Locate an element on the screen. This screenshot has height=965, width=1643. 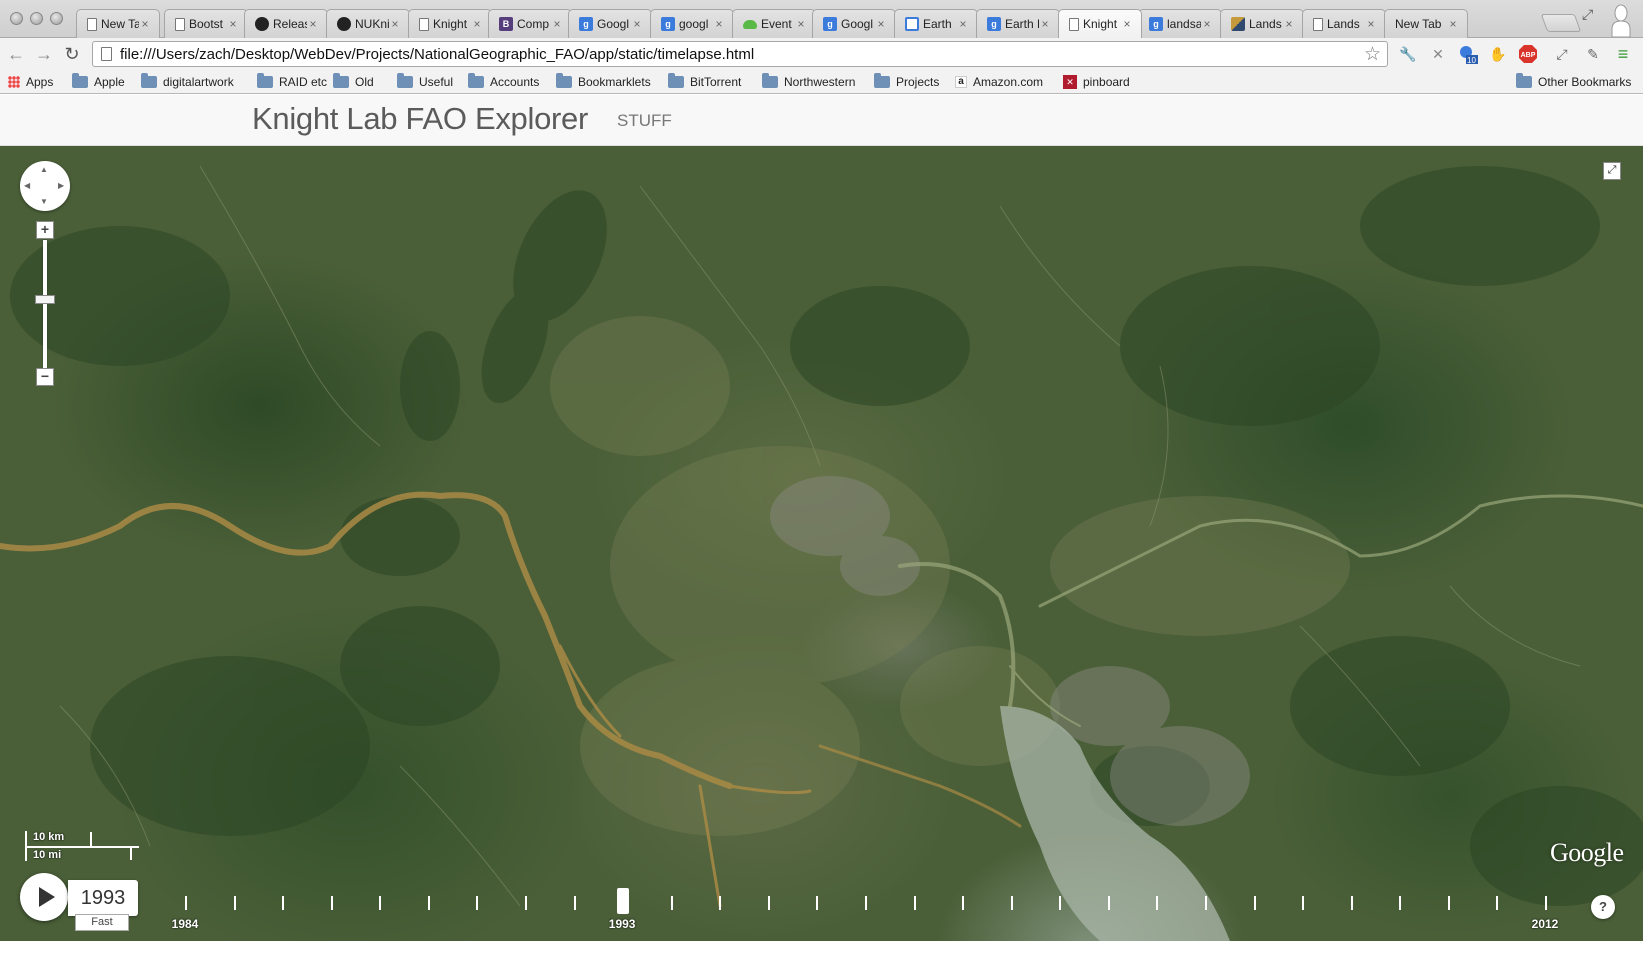
bookmark-apple: Apple is located at coordinates (98, 82).